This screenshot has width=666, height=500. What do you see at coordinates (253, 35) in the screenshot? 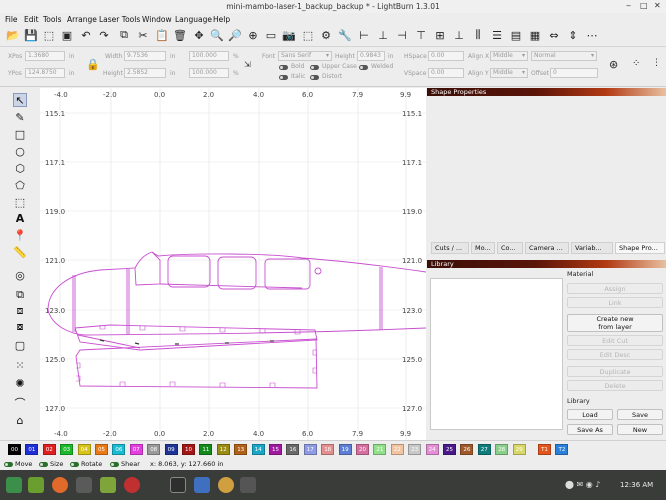
I see `zoom-fit-icon: ⊕` at bounding box center [253, 35].